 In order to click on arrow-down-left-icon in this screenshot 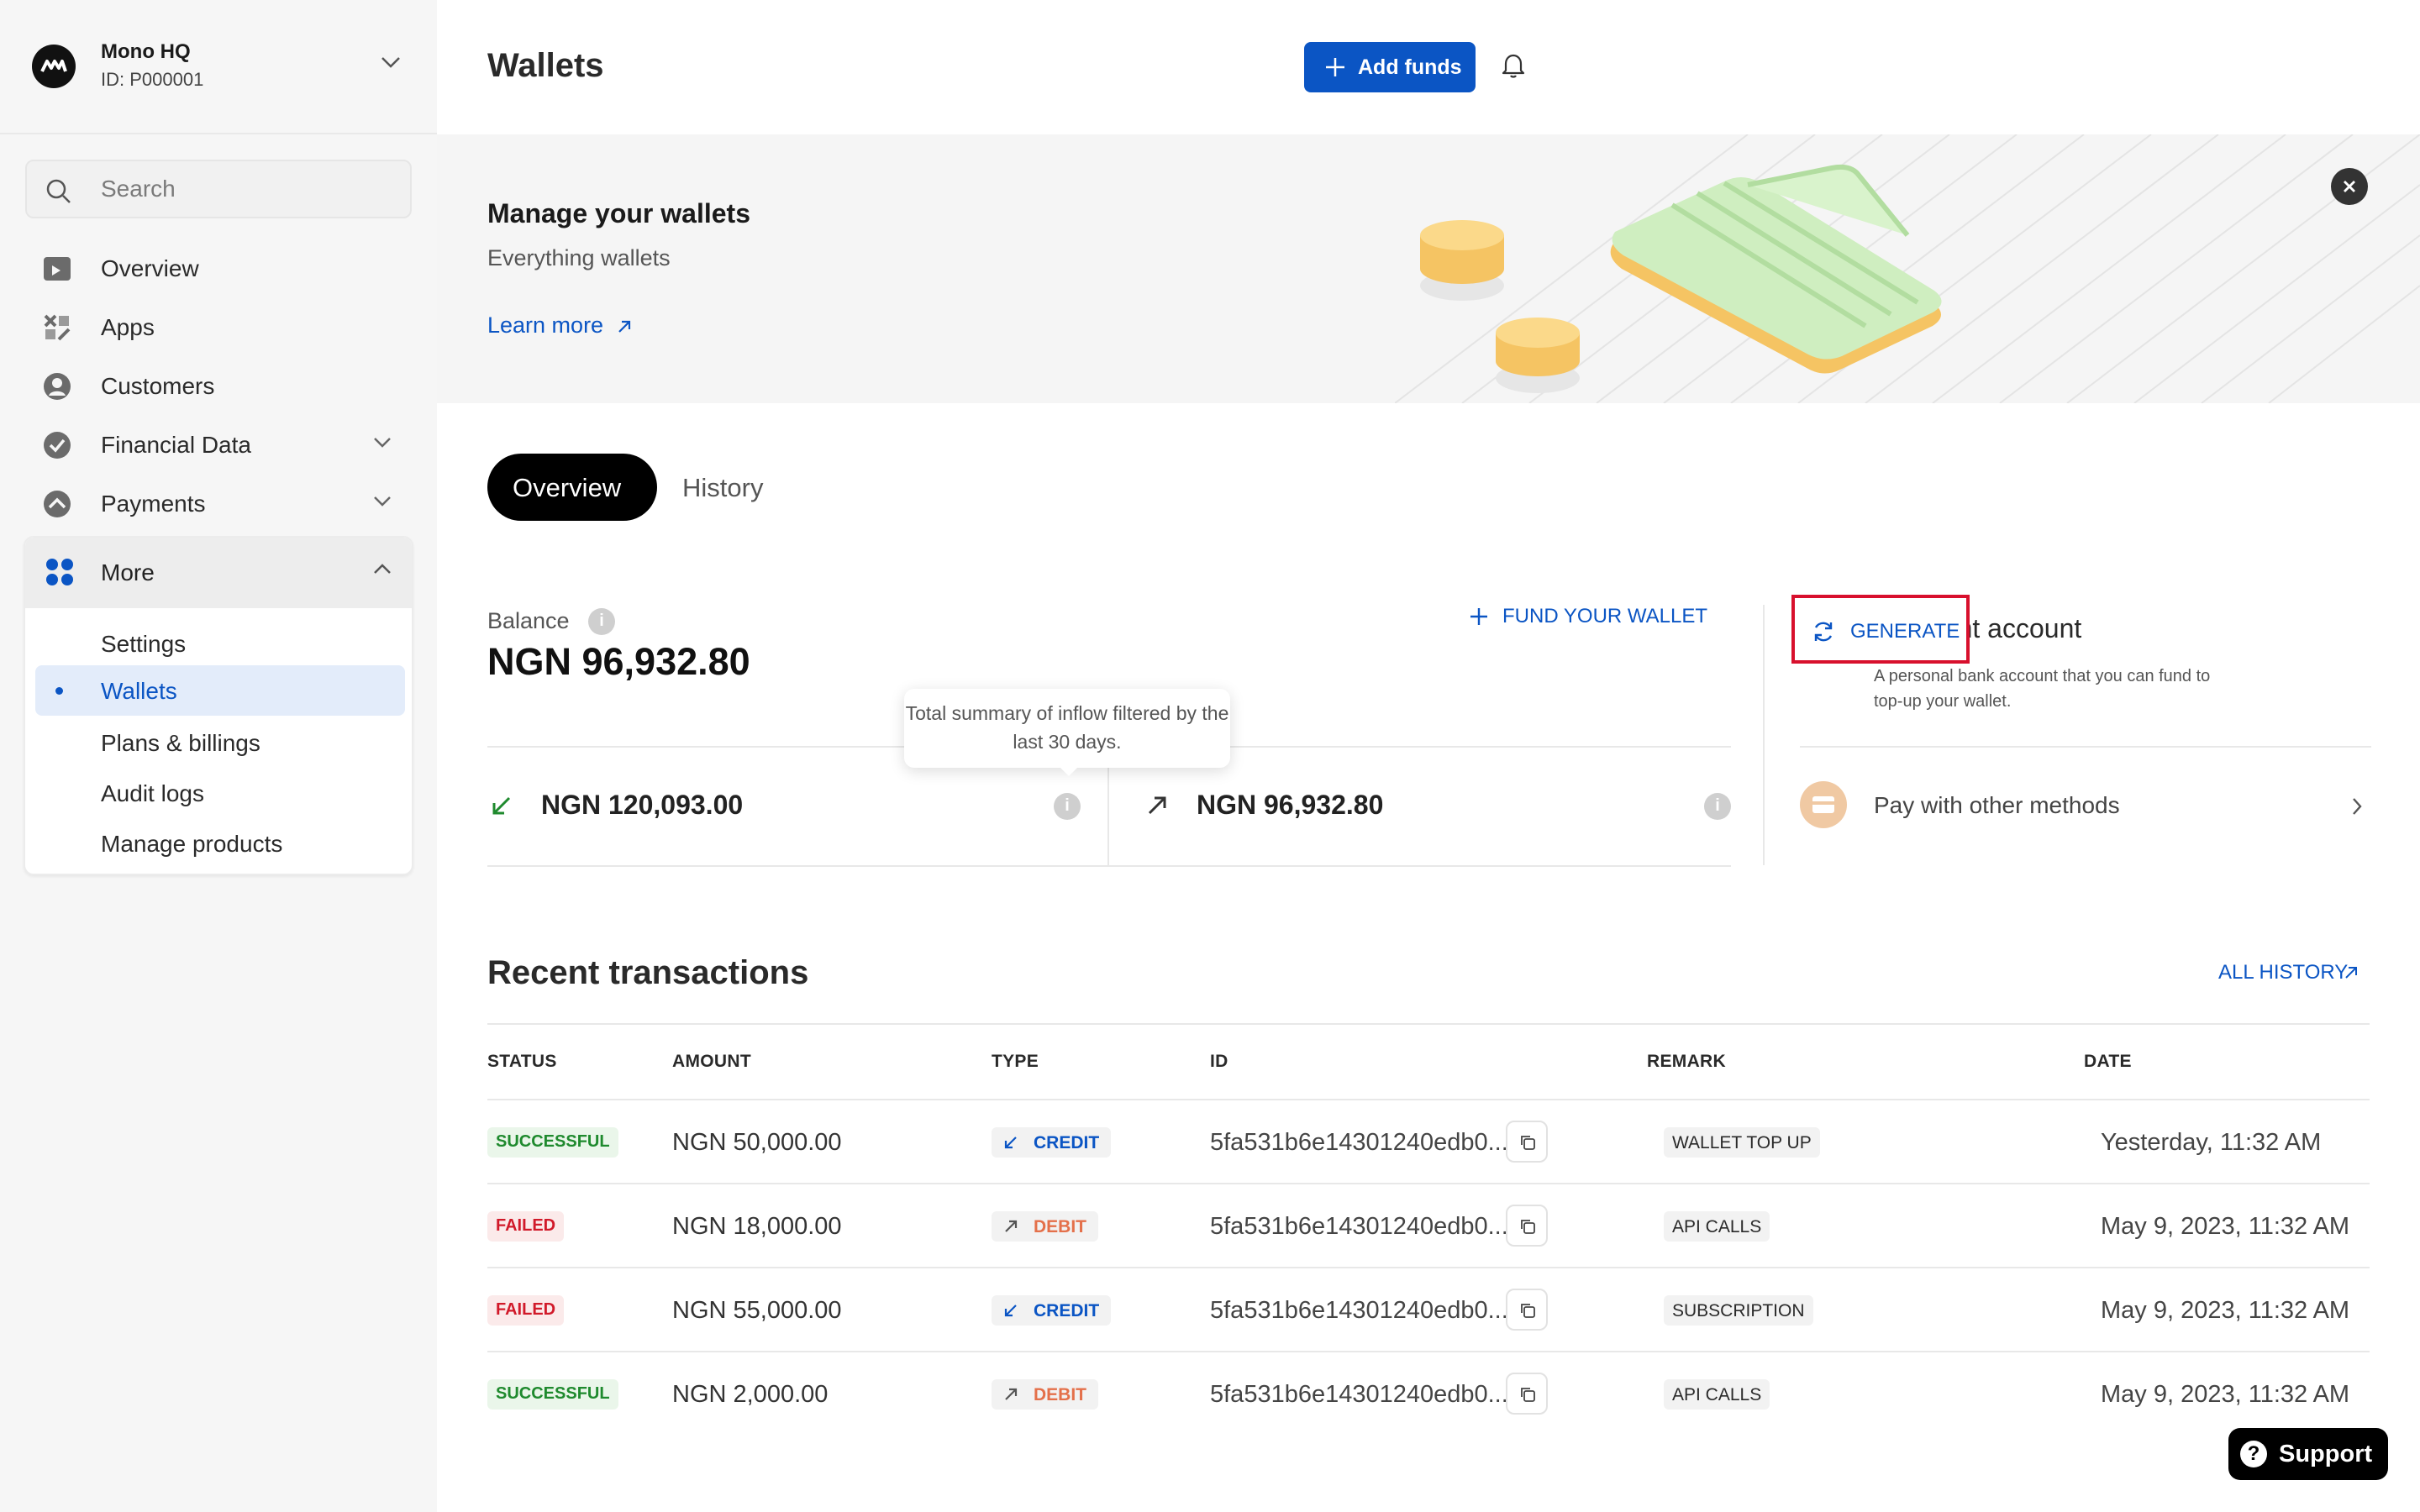, I will do `click(1011, 1311)`.